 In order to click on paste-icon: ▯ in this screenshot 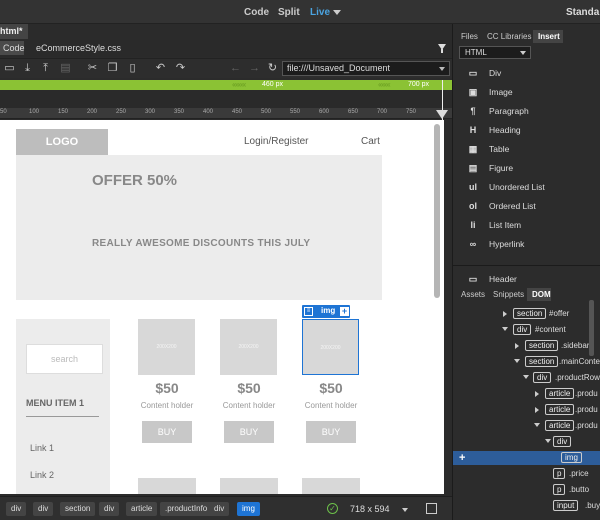, I will do `click(132, 68)`.